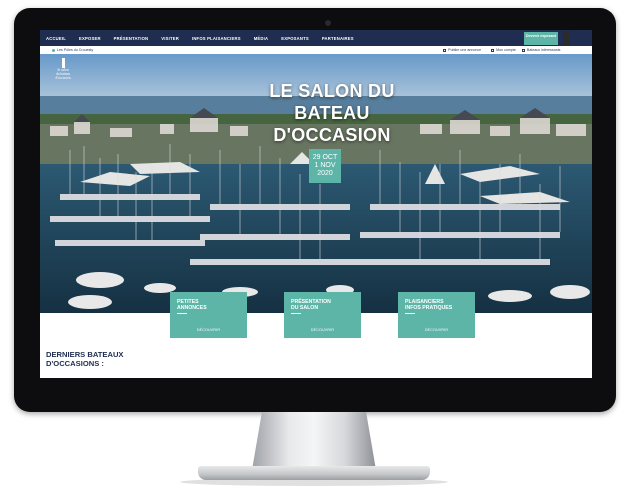  I want to click on publish-icon, so click(445, 50).